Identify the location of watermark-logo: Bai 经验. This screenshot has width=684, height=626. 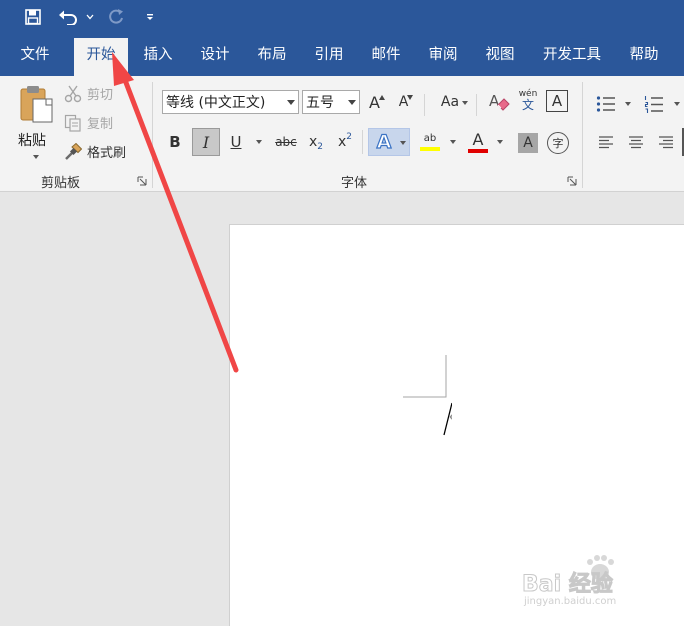
(568, 585).